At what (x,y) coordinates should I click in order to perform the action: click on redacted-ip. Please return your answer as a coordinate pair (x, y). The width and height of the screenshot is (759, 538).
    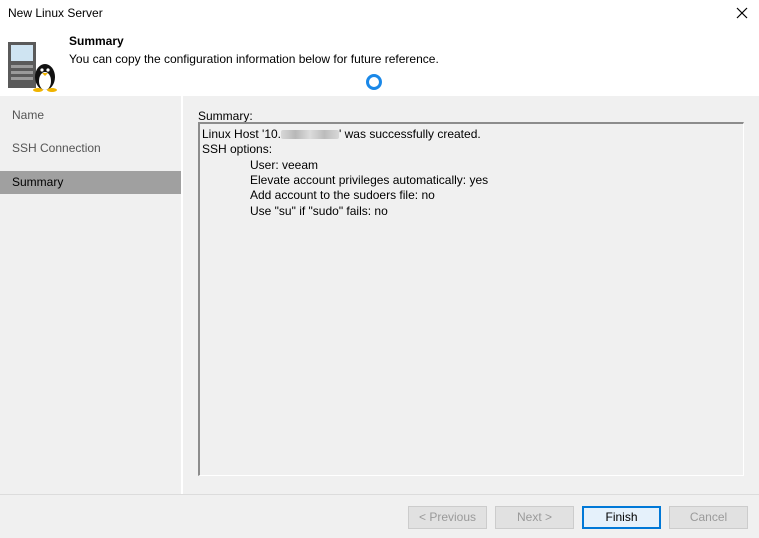
    Looking at the image, I should click on (310, 135).